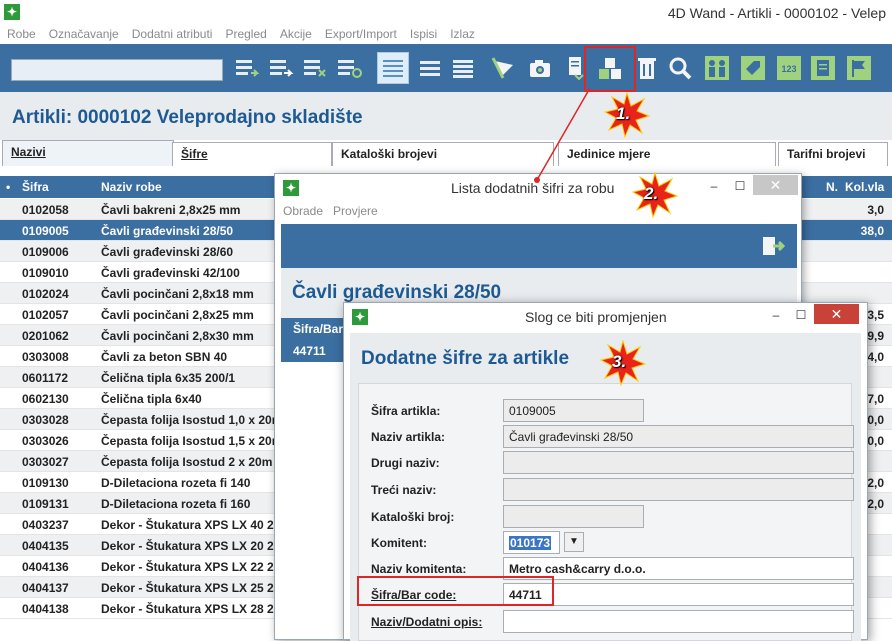 The width and height of the screenshot is (892, 641). Describe the element at coordinates (537, 180) in the screenshot. I see `callout-dot` at that location.